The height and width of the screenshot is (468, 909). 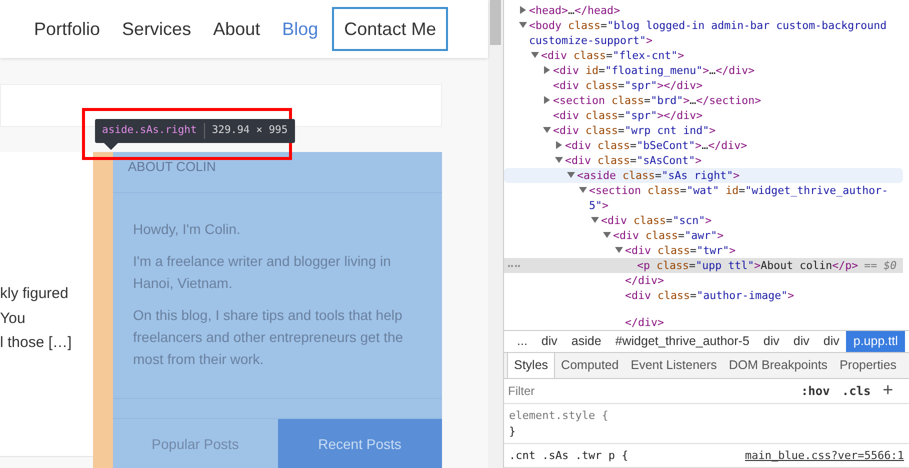 I want to click on panel-tab: Computed, so click(x=590, y=365).